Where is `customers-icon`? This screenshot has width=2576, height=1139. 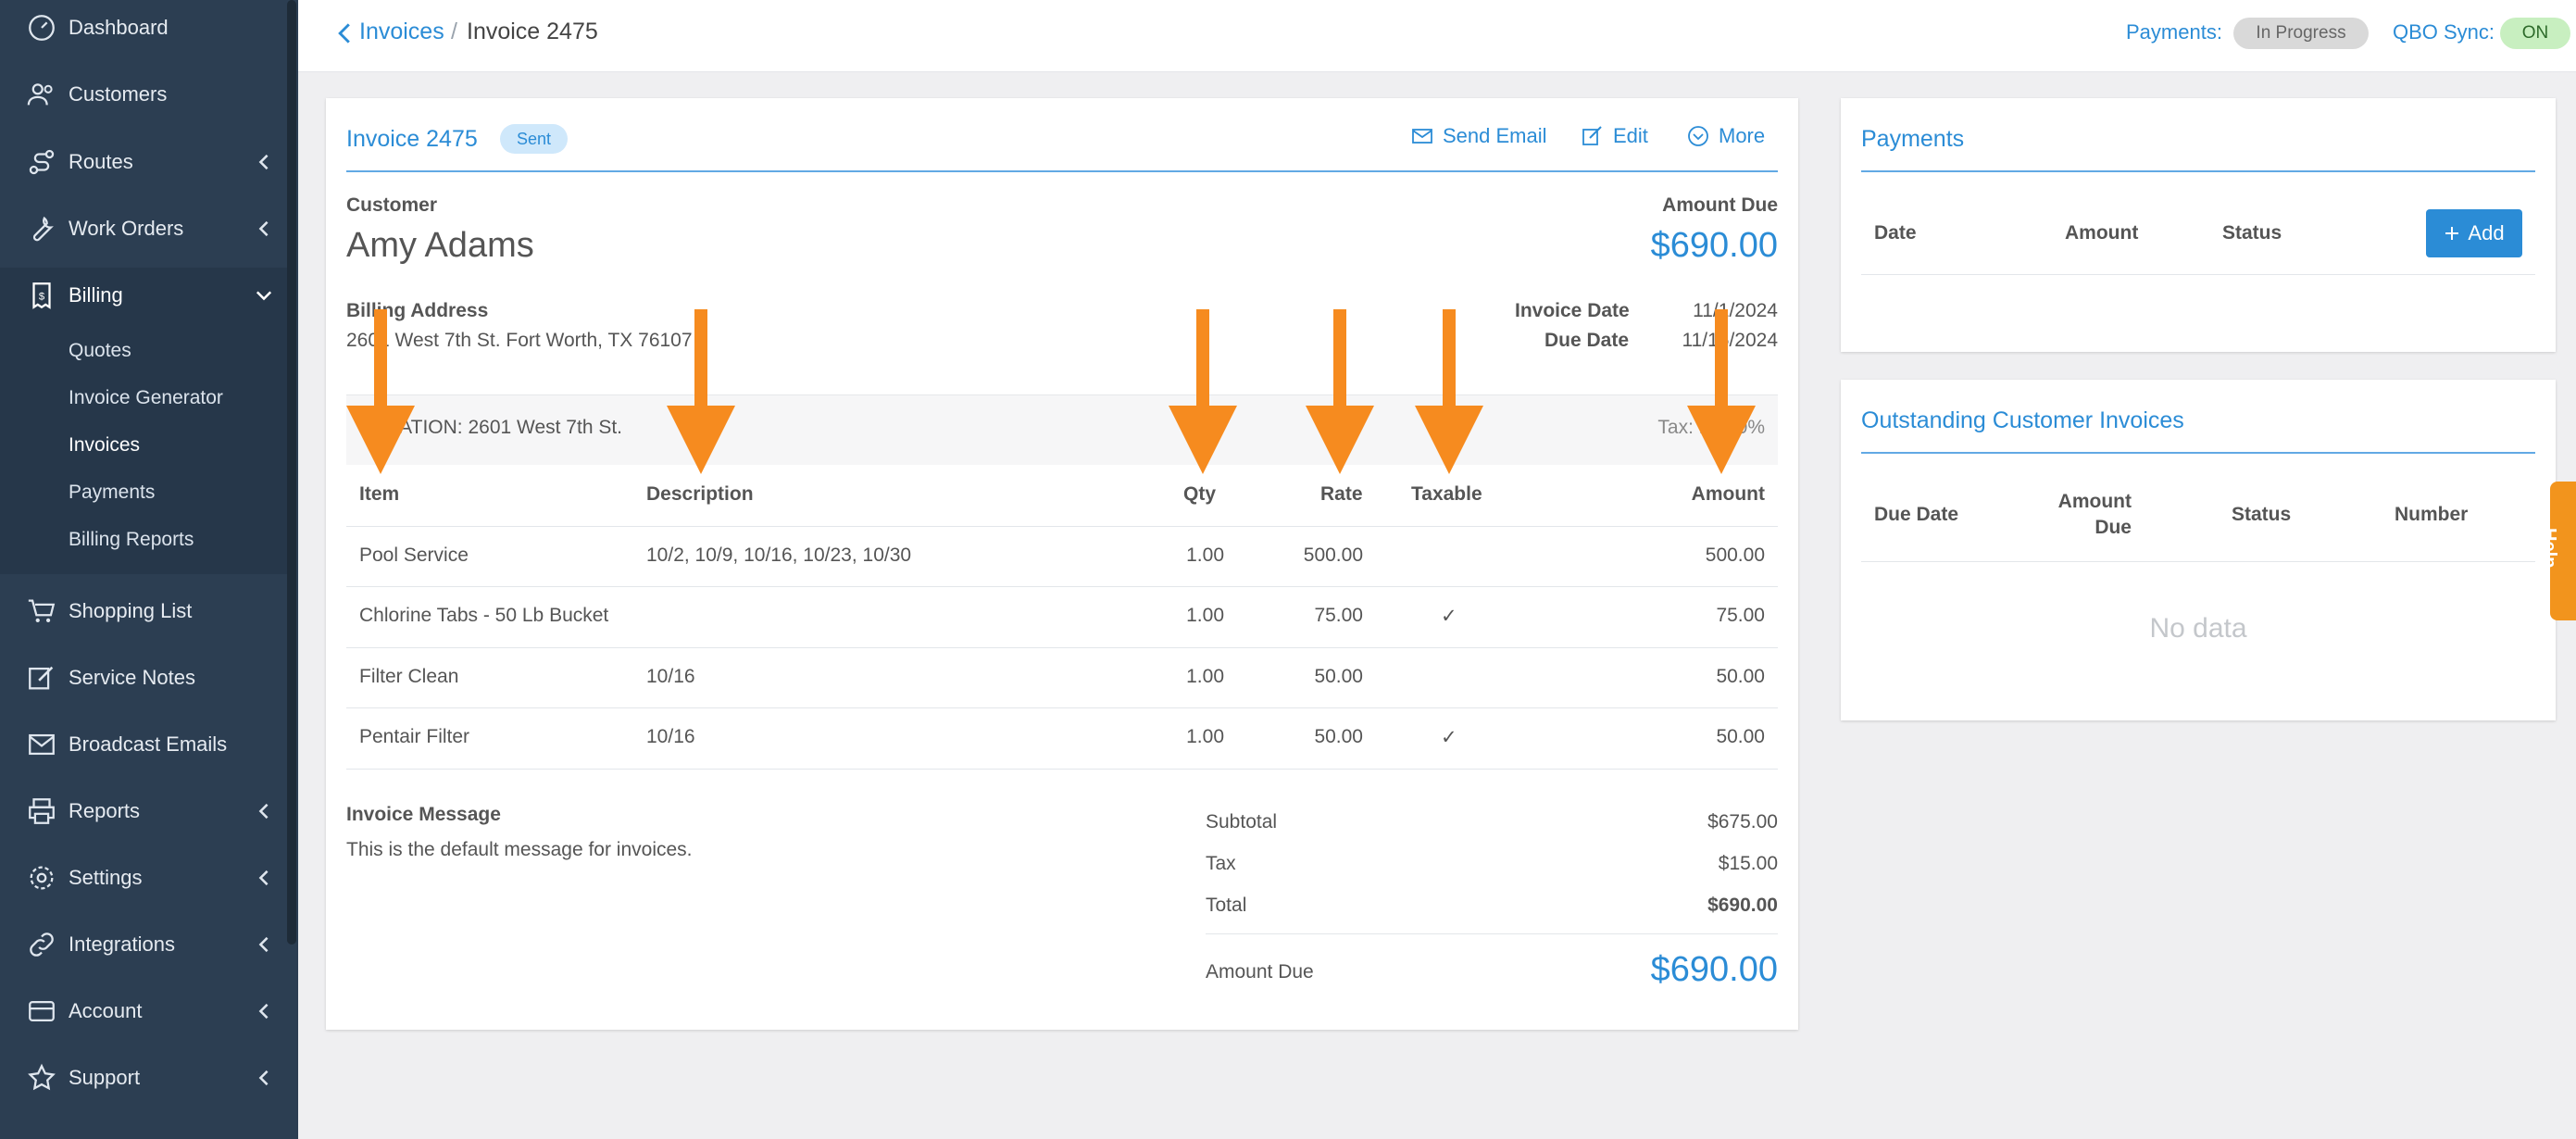 customers-icon is located at coordinates (40, 95).